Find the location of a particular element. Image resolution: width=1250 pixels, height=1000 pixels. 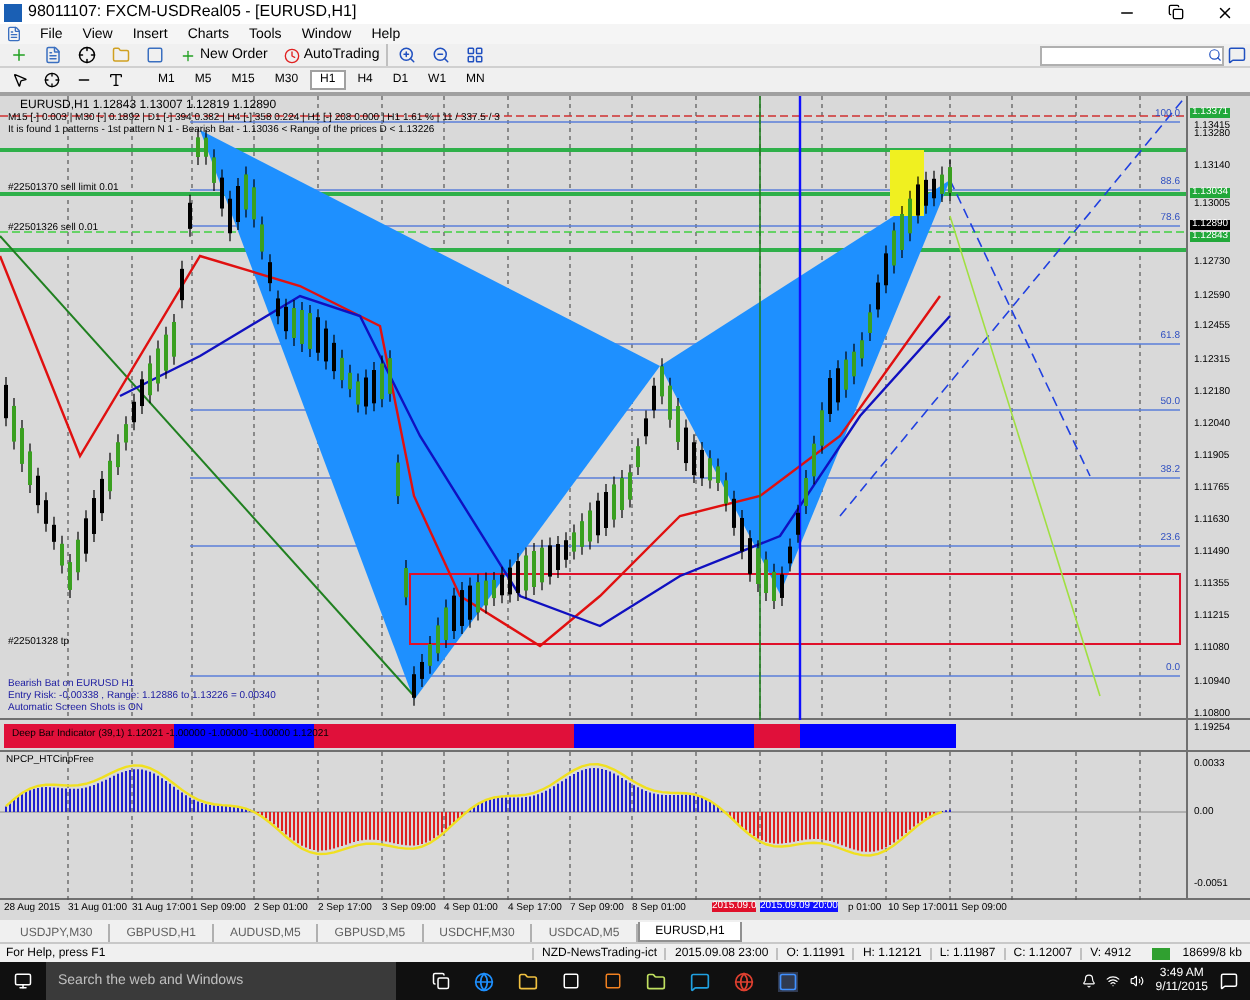

close-icon is located at coordinates (1225, 12).